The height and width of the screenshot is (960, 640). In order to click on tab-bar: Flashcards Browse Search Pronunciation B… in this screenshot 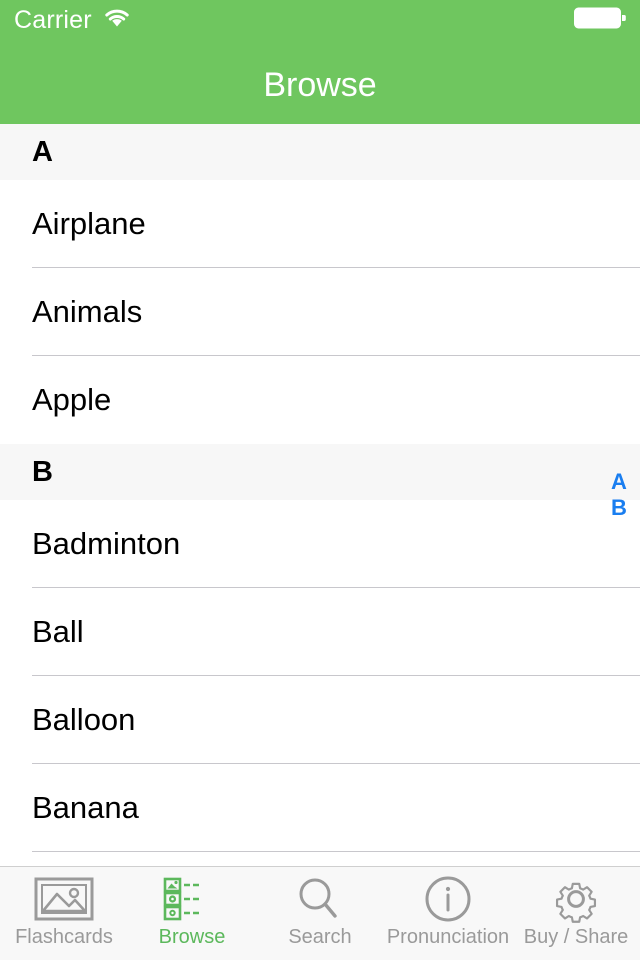, I will do `click(320, 913)`.